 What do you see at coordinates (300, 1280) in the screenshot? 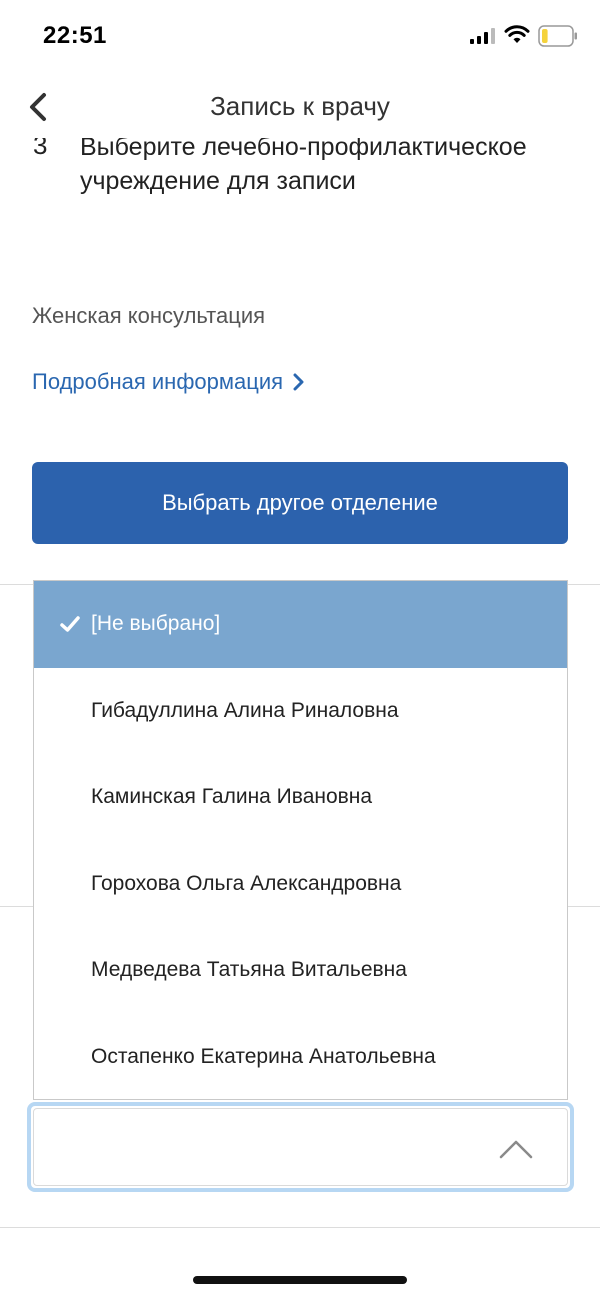
I see `home-indicator` at bounding box center [300, 1280].